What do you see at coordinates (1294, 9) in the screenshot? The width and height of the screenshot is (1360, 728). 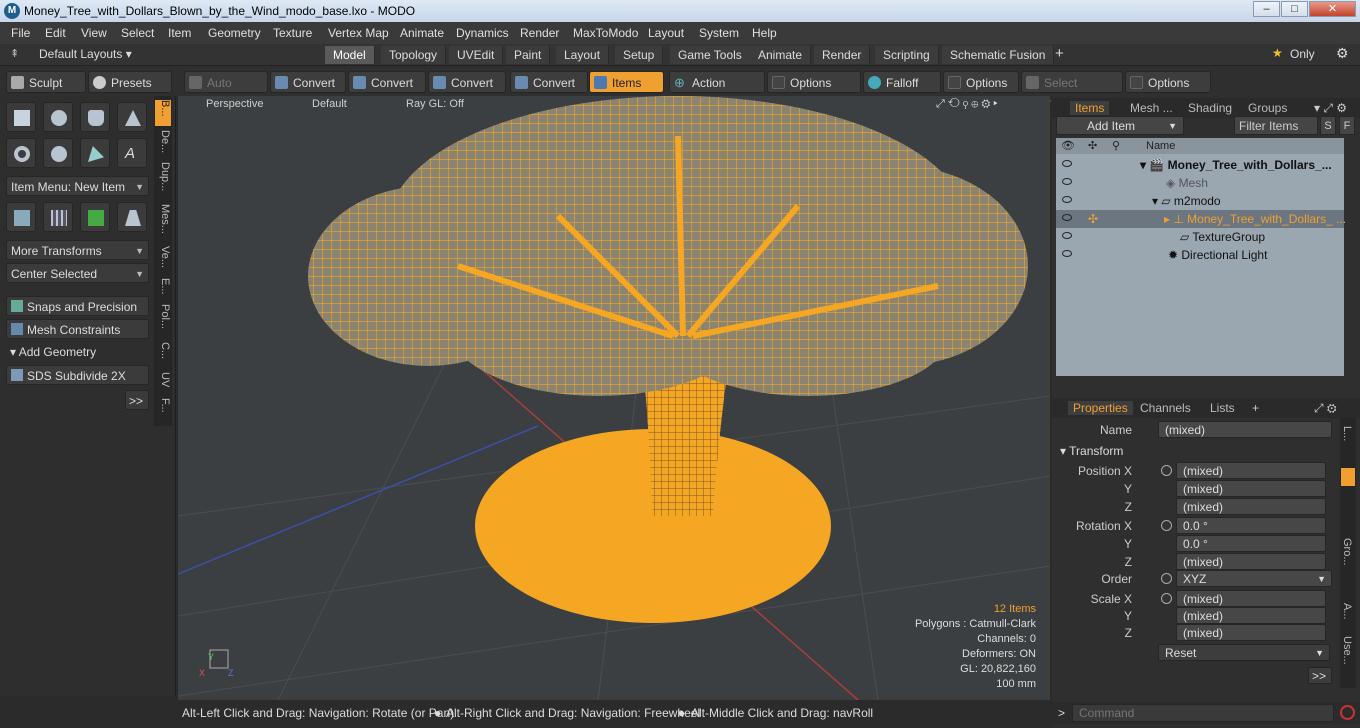 I see `maximize-button: □` at bounding box center [1294, 9].